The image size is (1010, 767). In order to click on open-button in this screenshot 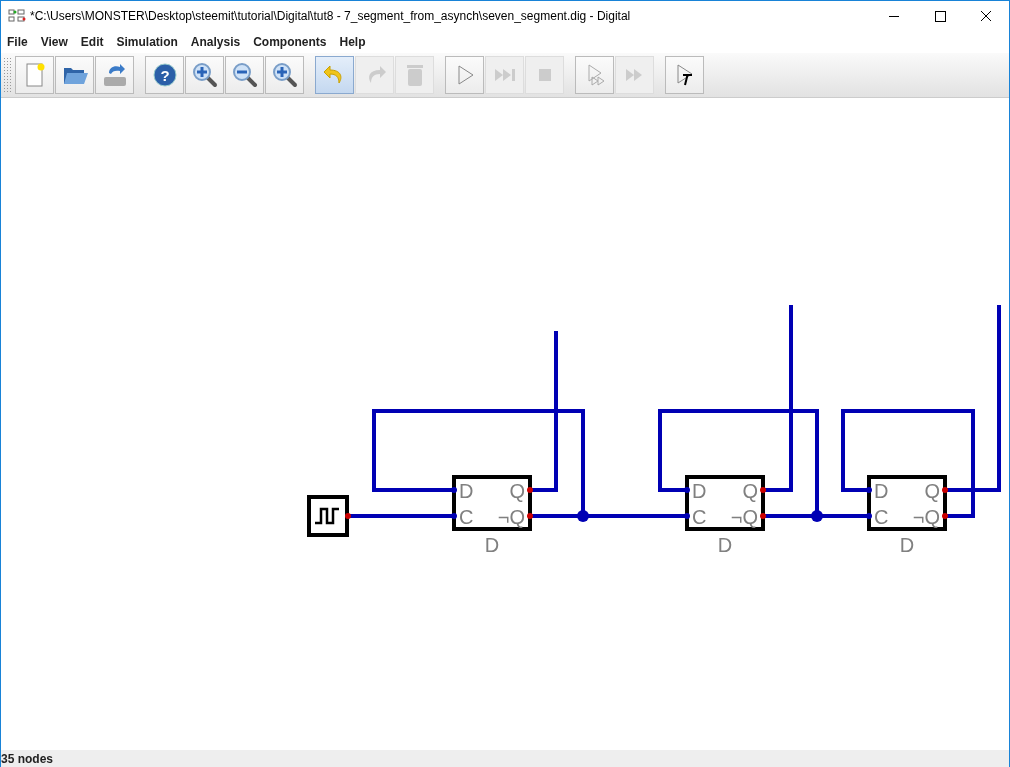, I will do `click(74, 75)`.